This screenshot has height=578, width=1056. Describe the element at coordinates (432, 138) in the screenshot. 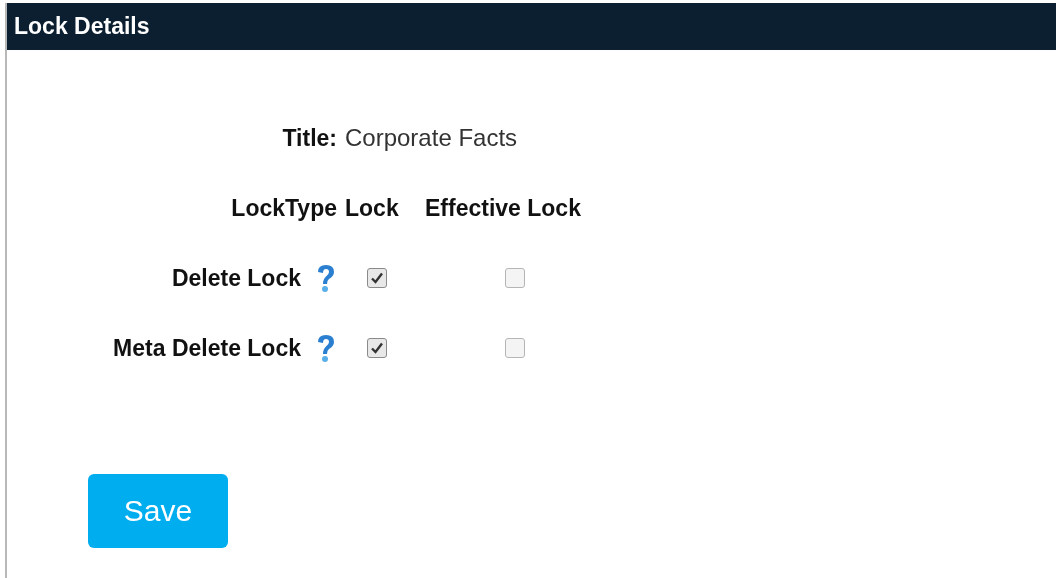

I see `title-value: Corporate Facts` at that location.